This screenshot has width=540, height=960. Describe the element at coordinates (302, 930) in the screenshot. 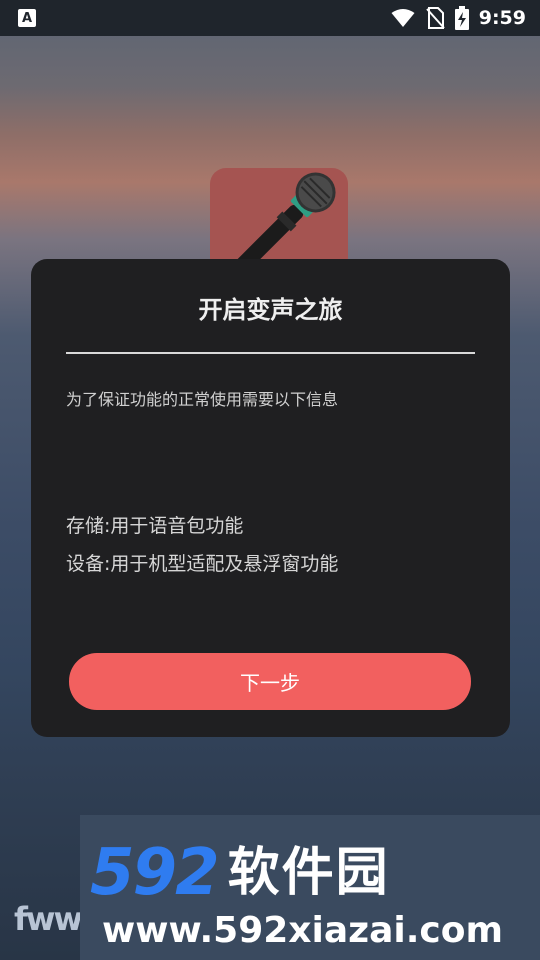

I see `watermark-url: www.592xiazai.com` at that location.